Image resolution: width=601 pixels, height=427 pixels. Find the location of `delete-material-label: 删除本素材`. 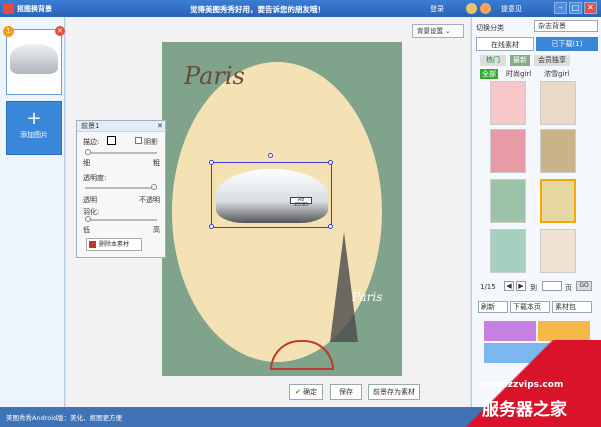

delete-material-label: 删除本素材 is located at coordinates (114, 244).